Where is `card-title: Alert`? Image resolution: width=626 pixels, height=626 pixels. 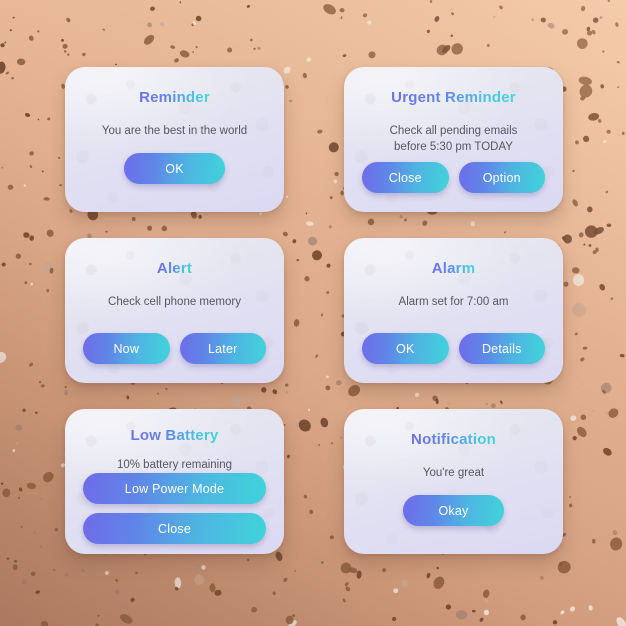
card-title: Alert is located at coordinates (174, 268).